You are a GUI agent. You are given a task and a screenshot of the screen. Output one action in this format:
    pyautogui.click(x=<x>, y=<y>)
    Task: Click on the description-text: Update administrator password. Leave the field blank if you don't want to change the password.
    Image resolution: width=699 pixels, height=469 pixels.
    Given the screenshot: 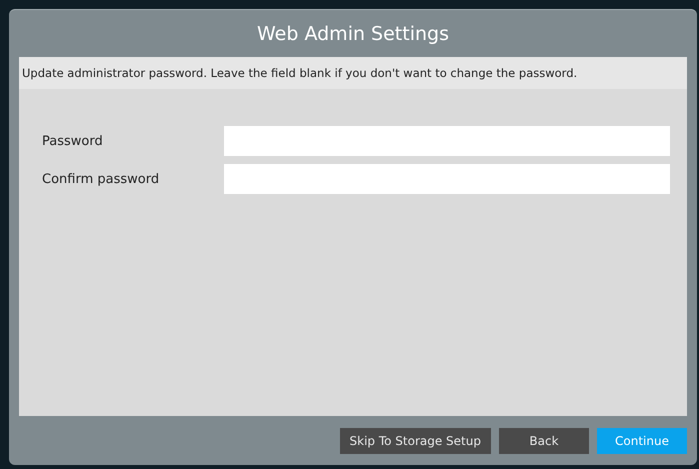 What is the action you would take?
    pyautogui.click(x=353, y=73)
    